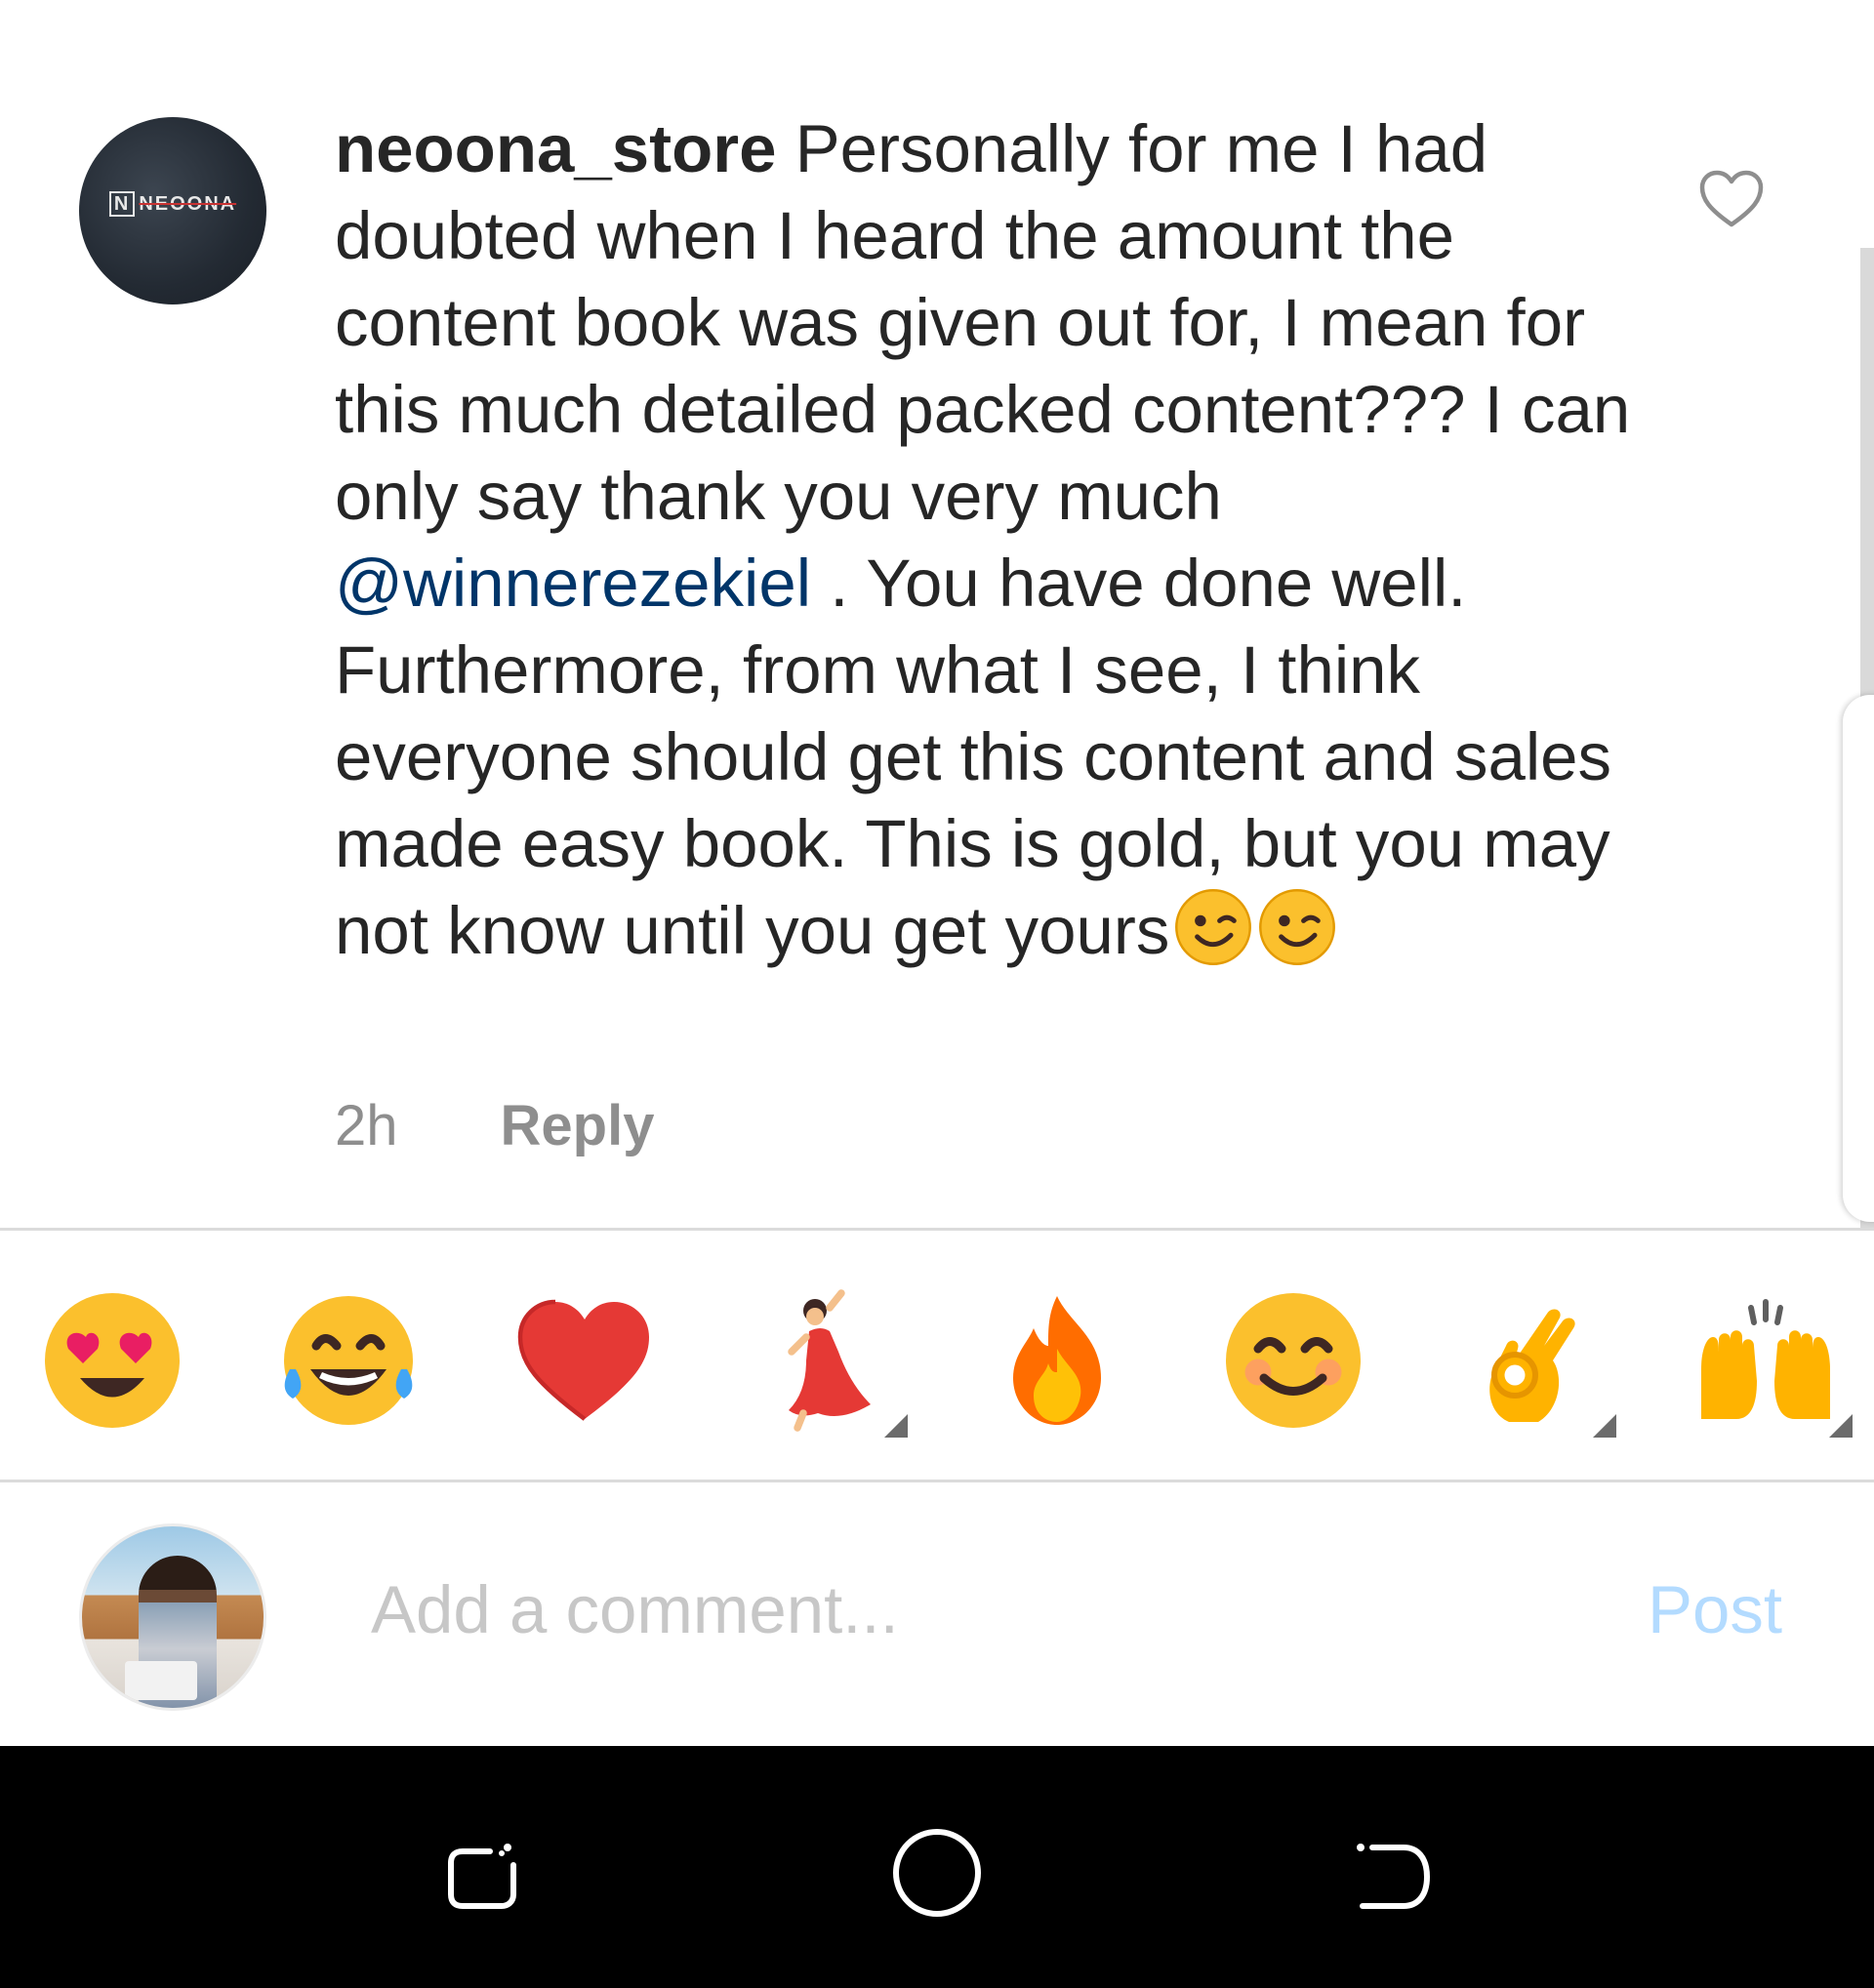 The width and height of the screenshot is (1874, 1988). What do you see at coordinates (1293, 1361) in the screenshot?
I see `smiling-eyes-emoji-button` at bounding box center [1293, 1361].